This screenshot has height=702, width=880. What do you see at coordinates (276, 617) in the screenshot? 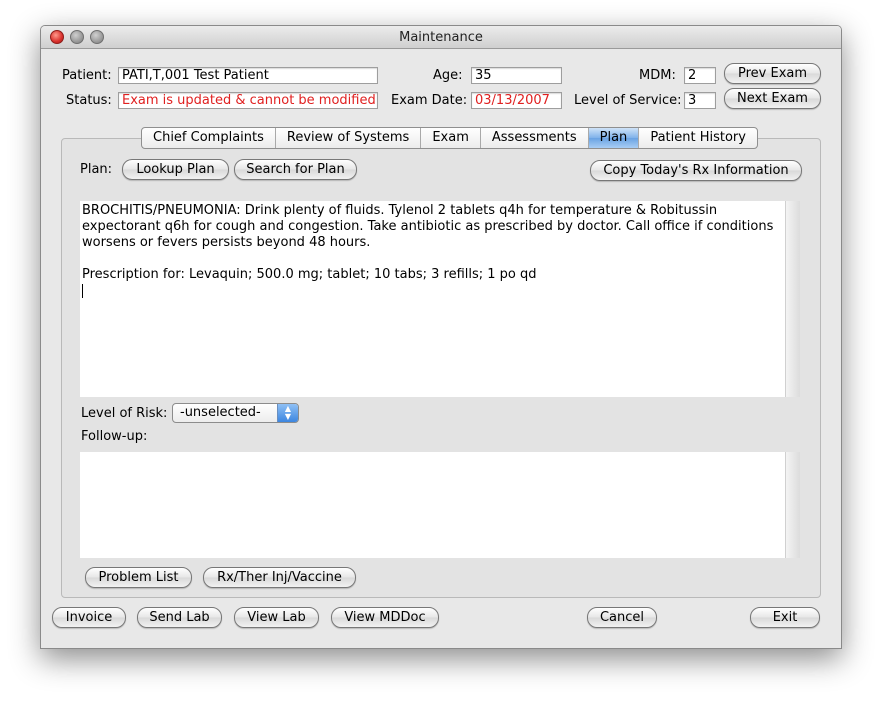
I see `view-lab-button: View Lab` at bounding box center [276, 617].